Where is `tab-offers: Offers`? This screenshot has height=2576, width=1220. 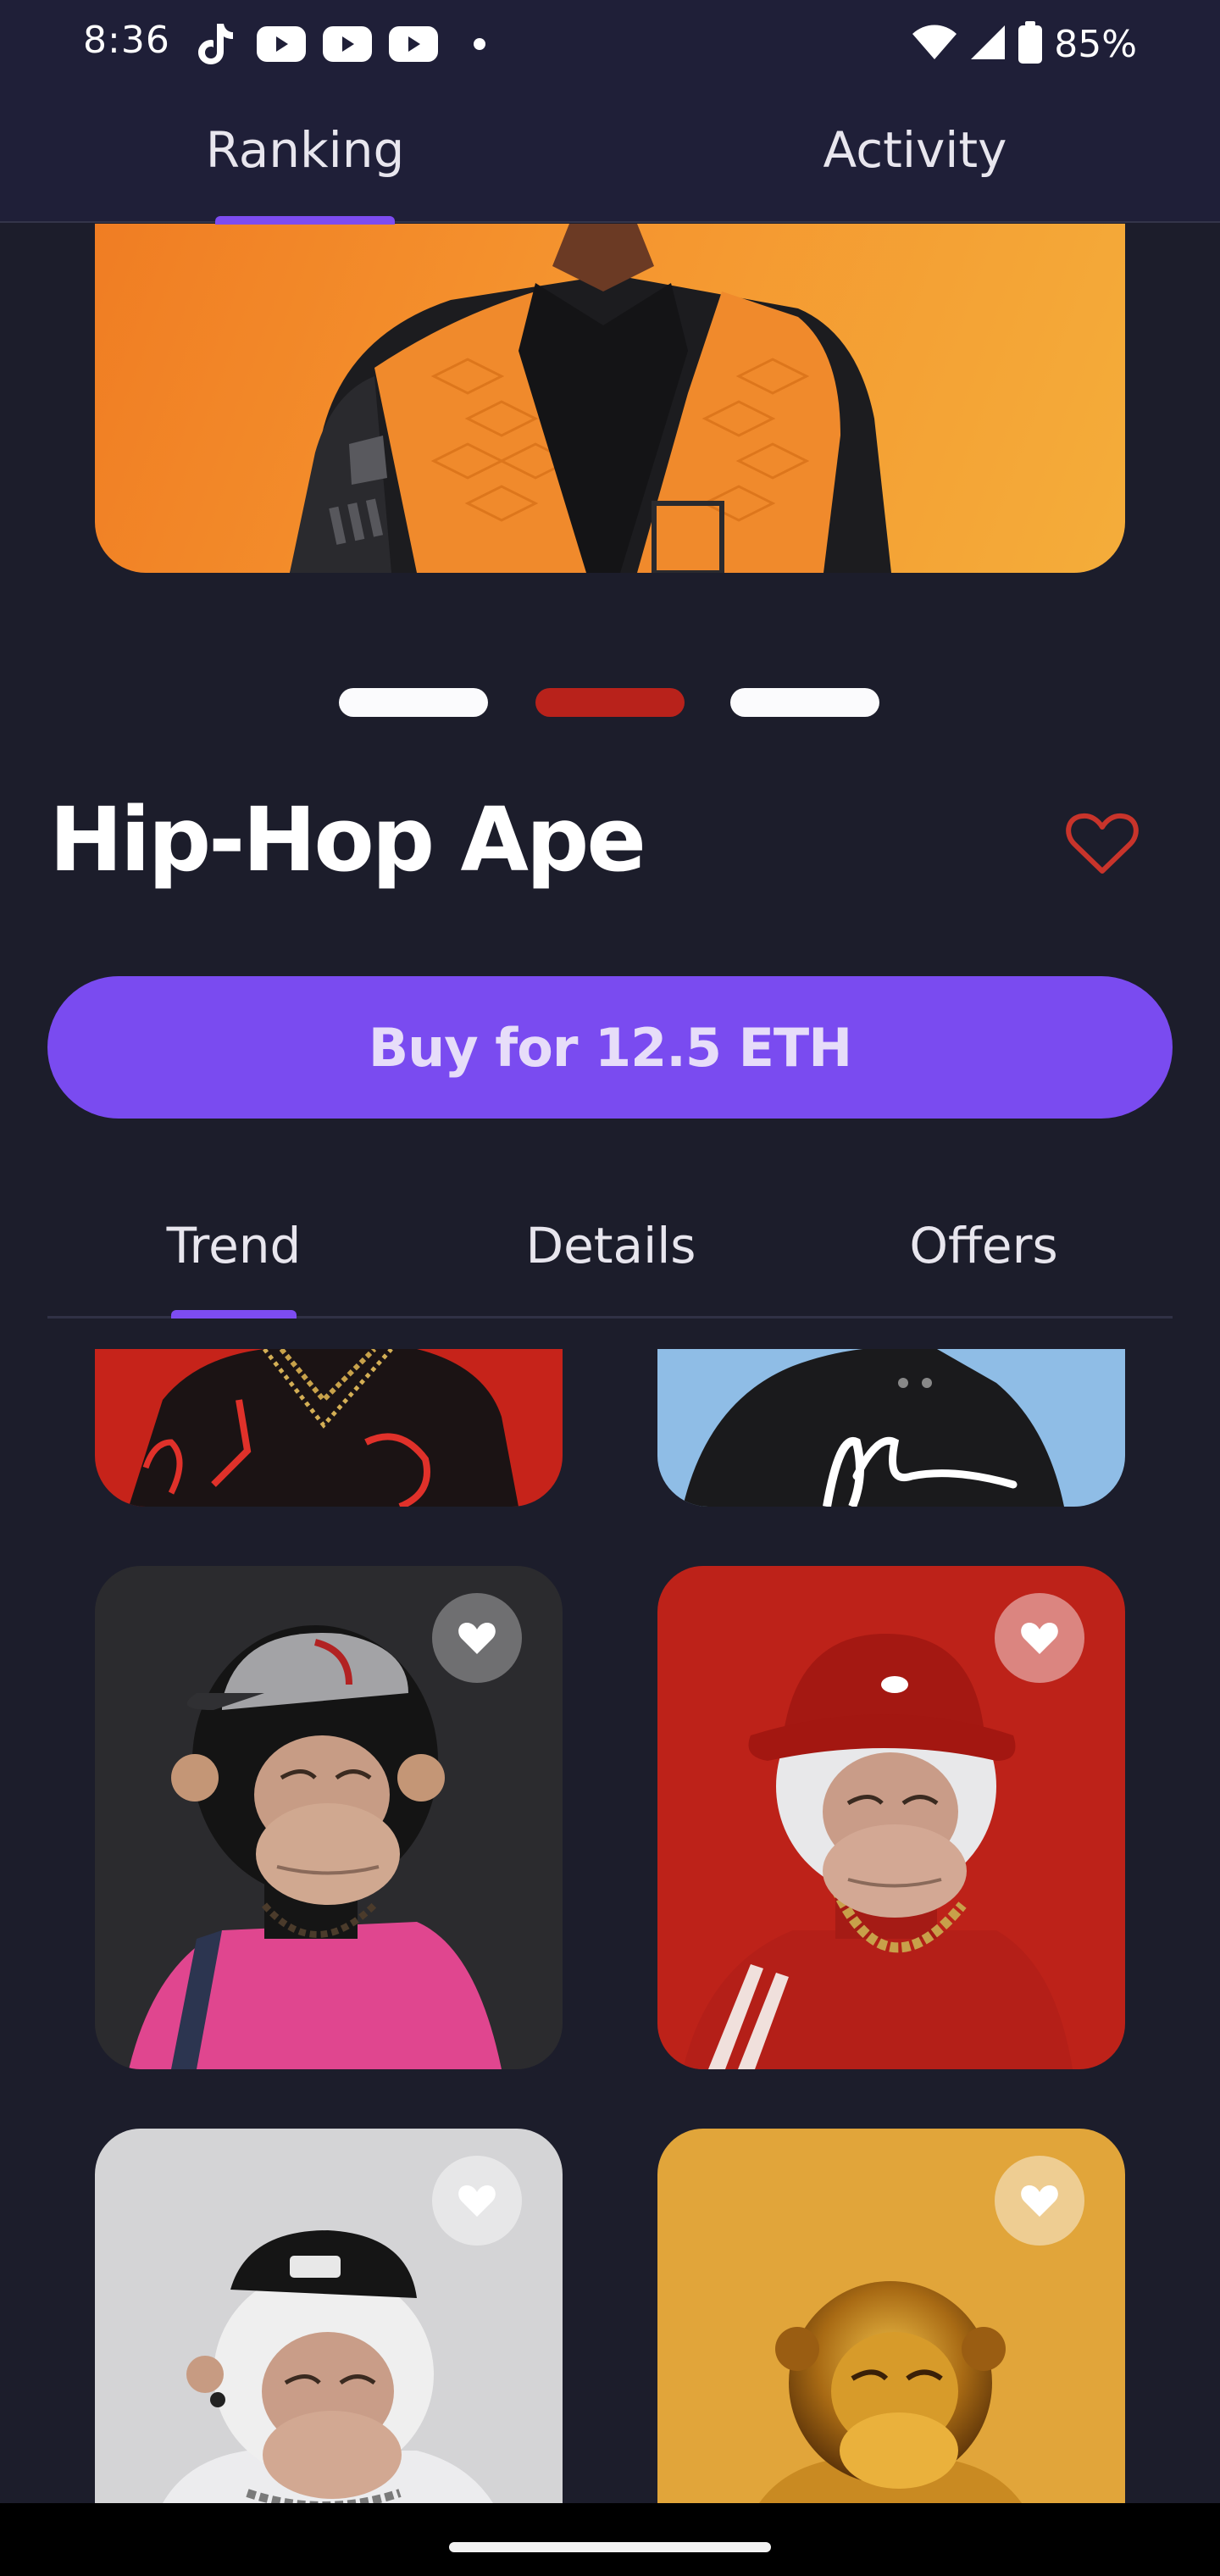 tab-offers: Offers is located at coordinates (983, 1245).